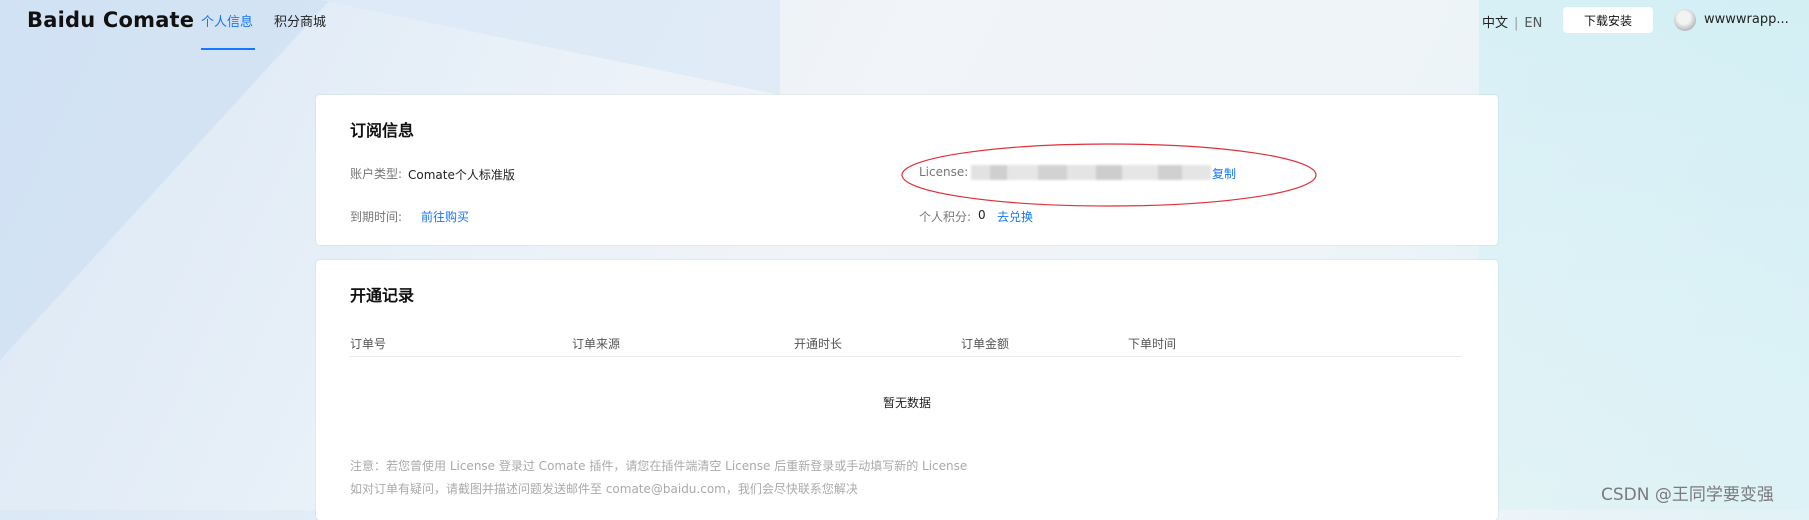  Describe the element at coordinates (227, 20) in the screenshot. I see `tab-personal-info: 个人信息` at that location.